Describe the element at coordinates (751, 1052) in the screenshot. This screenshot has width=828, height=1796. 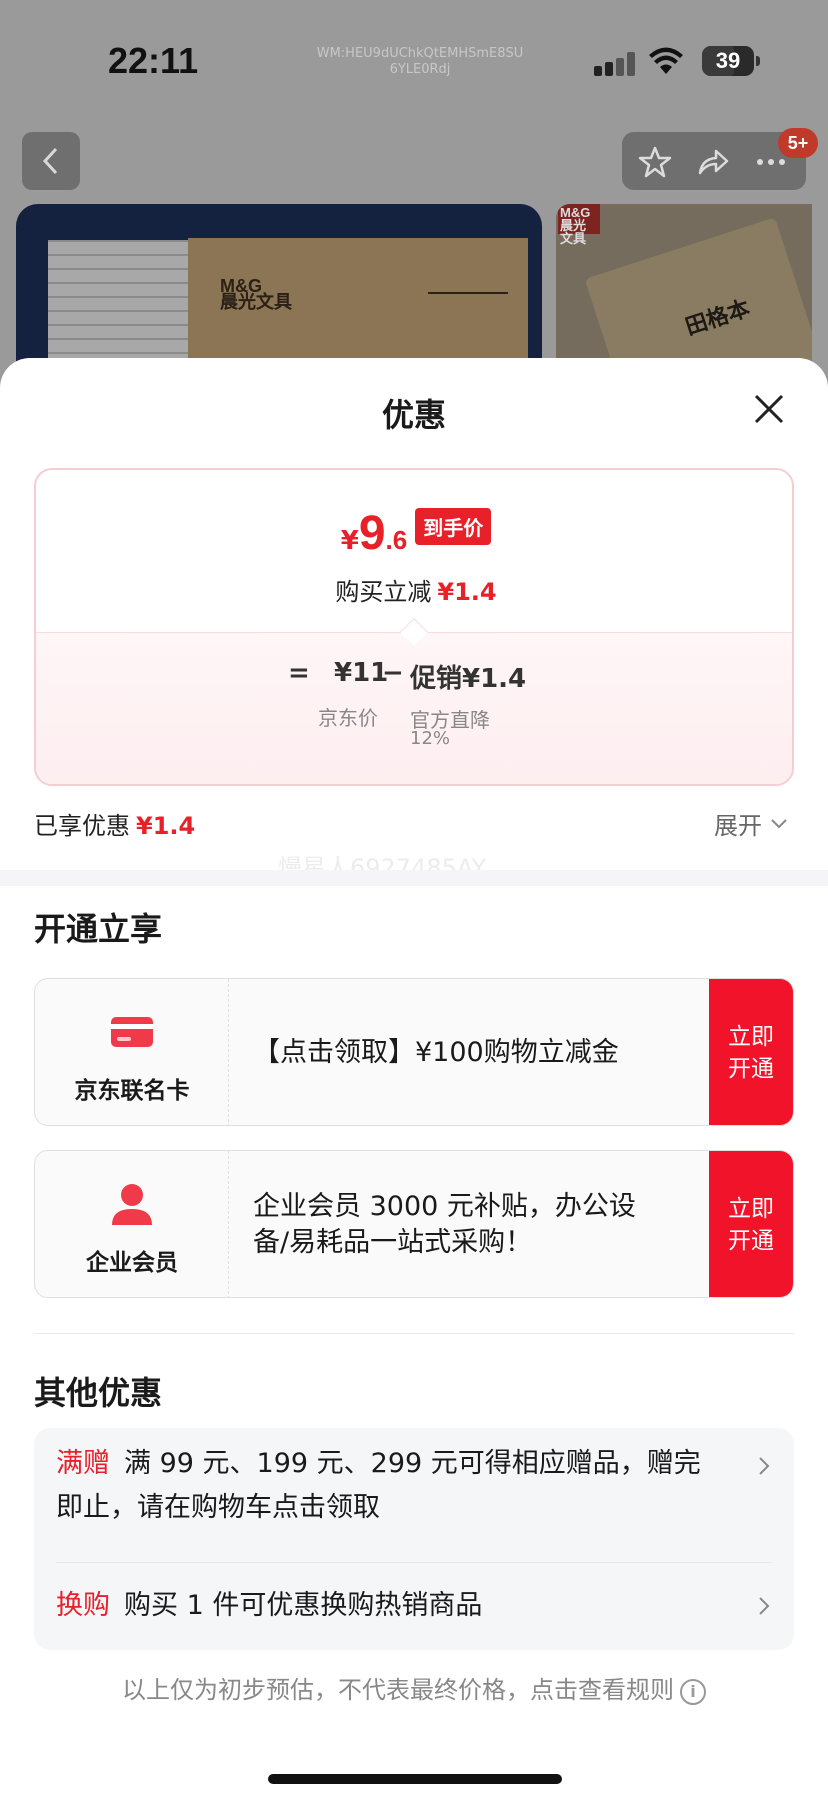
I see `open-jd-card-button: 立即开通` at that location.